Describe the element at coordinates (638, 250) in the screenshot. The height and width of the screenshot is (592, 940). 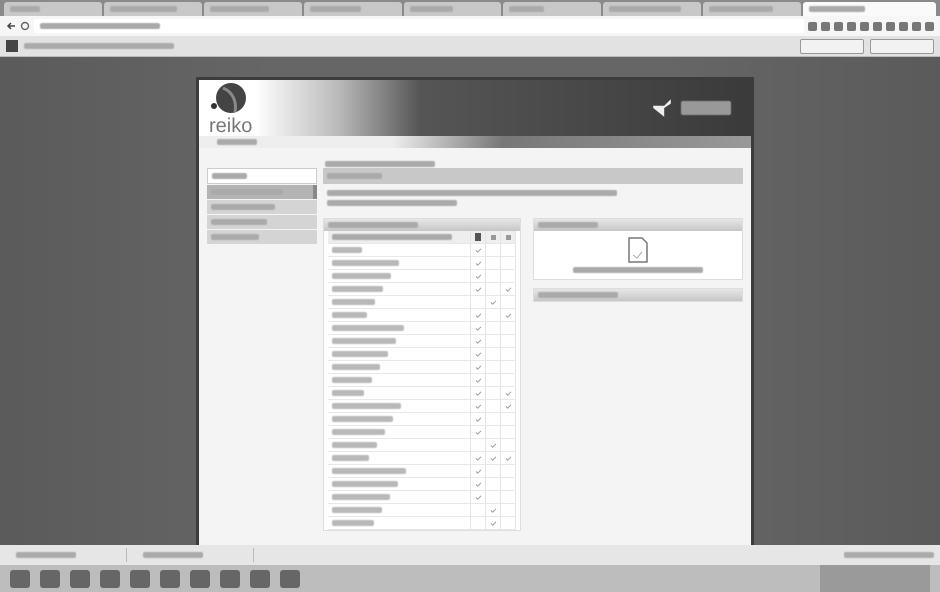
I see `document-icon` at that location.